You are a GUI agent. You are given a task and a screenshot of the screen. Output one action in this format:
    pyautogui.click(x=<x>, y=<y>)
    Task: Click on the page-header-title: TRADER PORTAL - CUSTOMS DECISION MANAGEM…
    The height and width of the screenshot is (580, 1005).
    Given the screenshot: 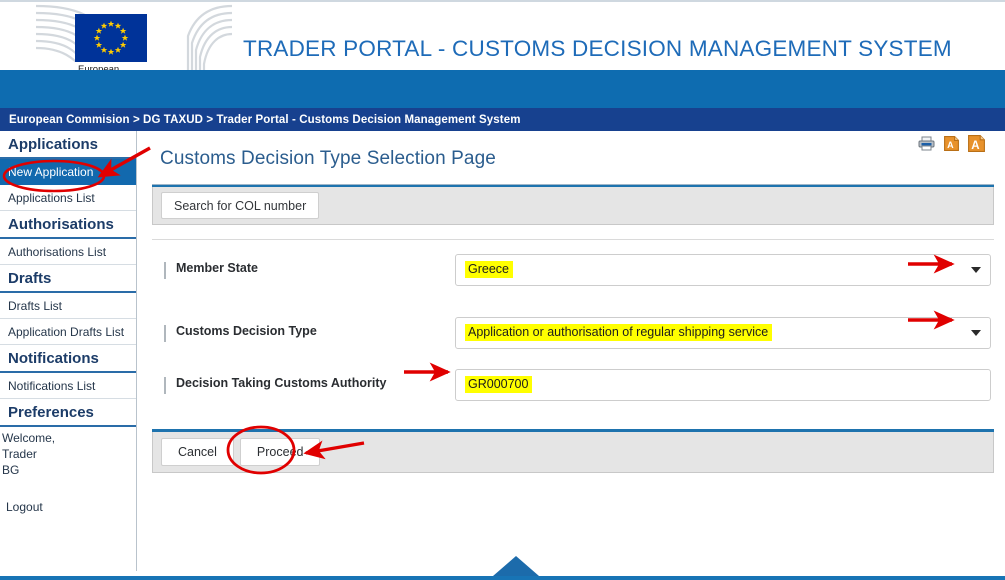 What is the action you would take?
    pyautogui.click(x=597, y=48)
    